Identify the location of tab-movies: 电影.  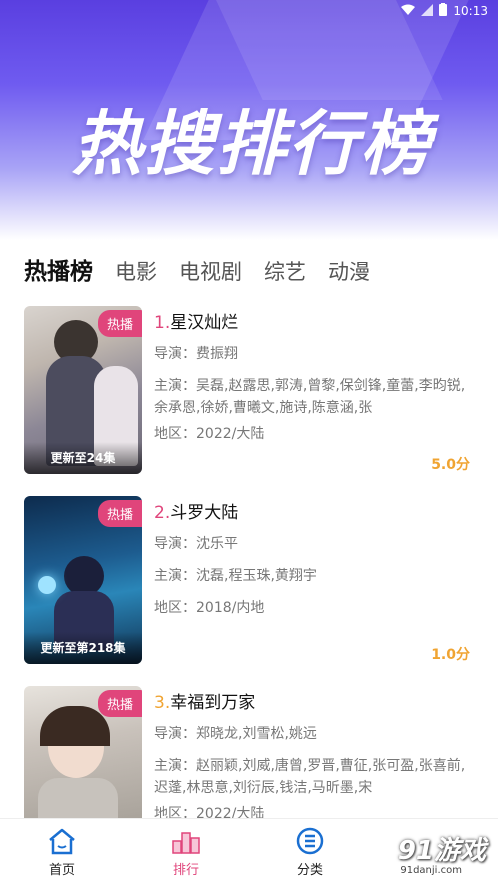
(136, 271).